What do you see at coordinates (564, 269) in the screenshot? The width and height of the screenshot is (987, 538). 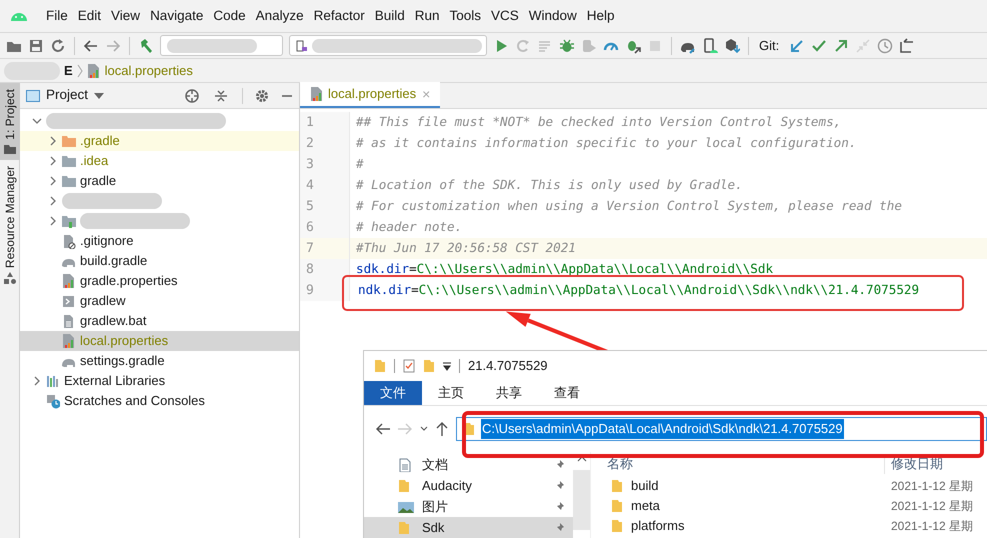 I see `code-line: sdk.dir=C\:\\Users\\admin\\AppData\\Local\\Android\\Sdk` at bounding box center [564, 269].